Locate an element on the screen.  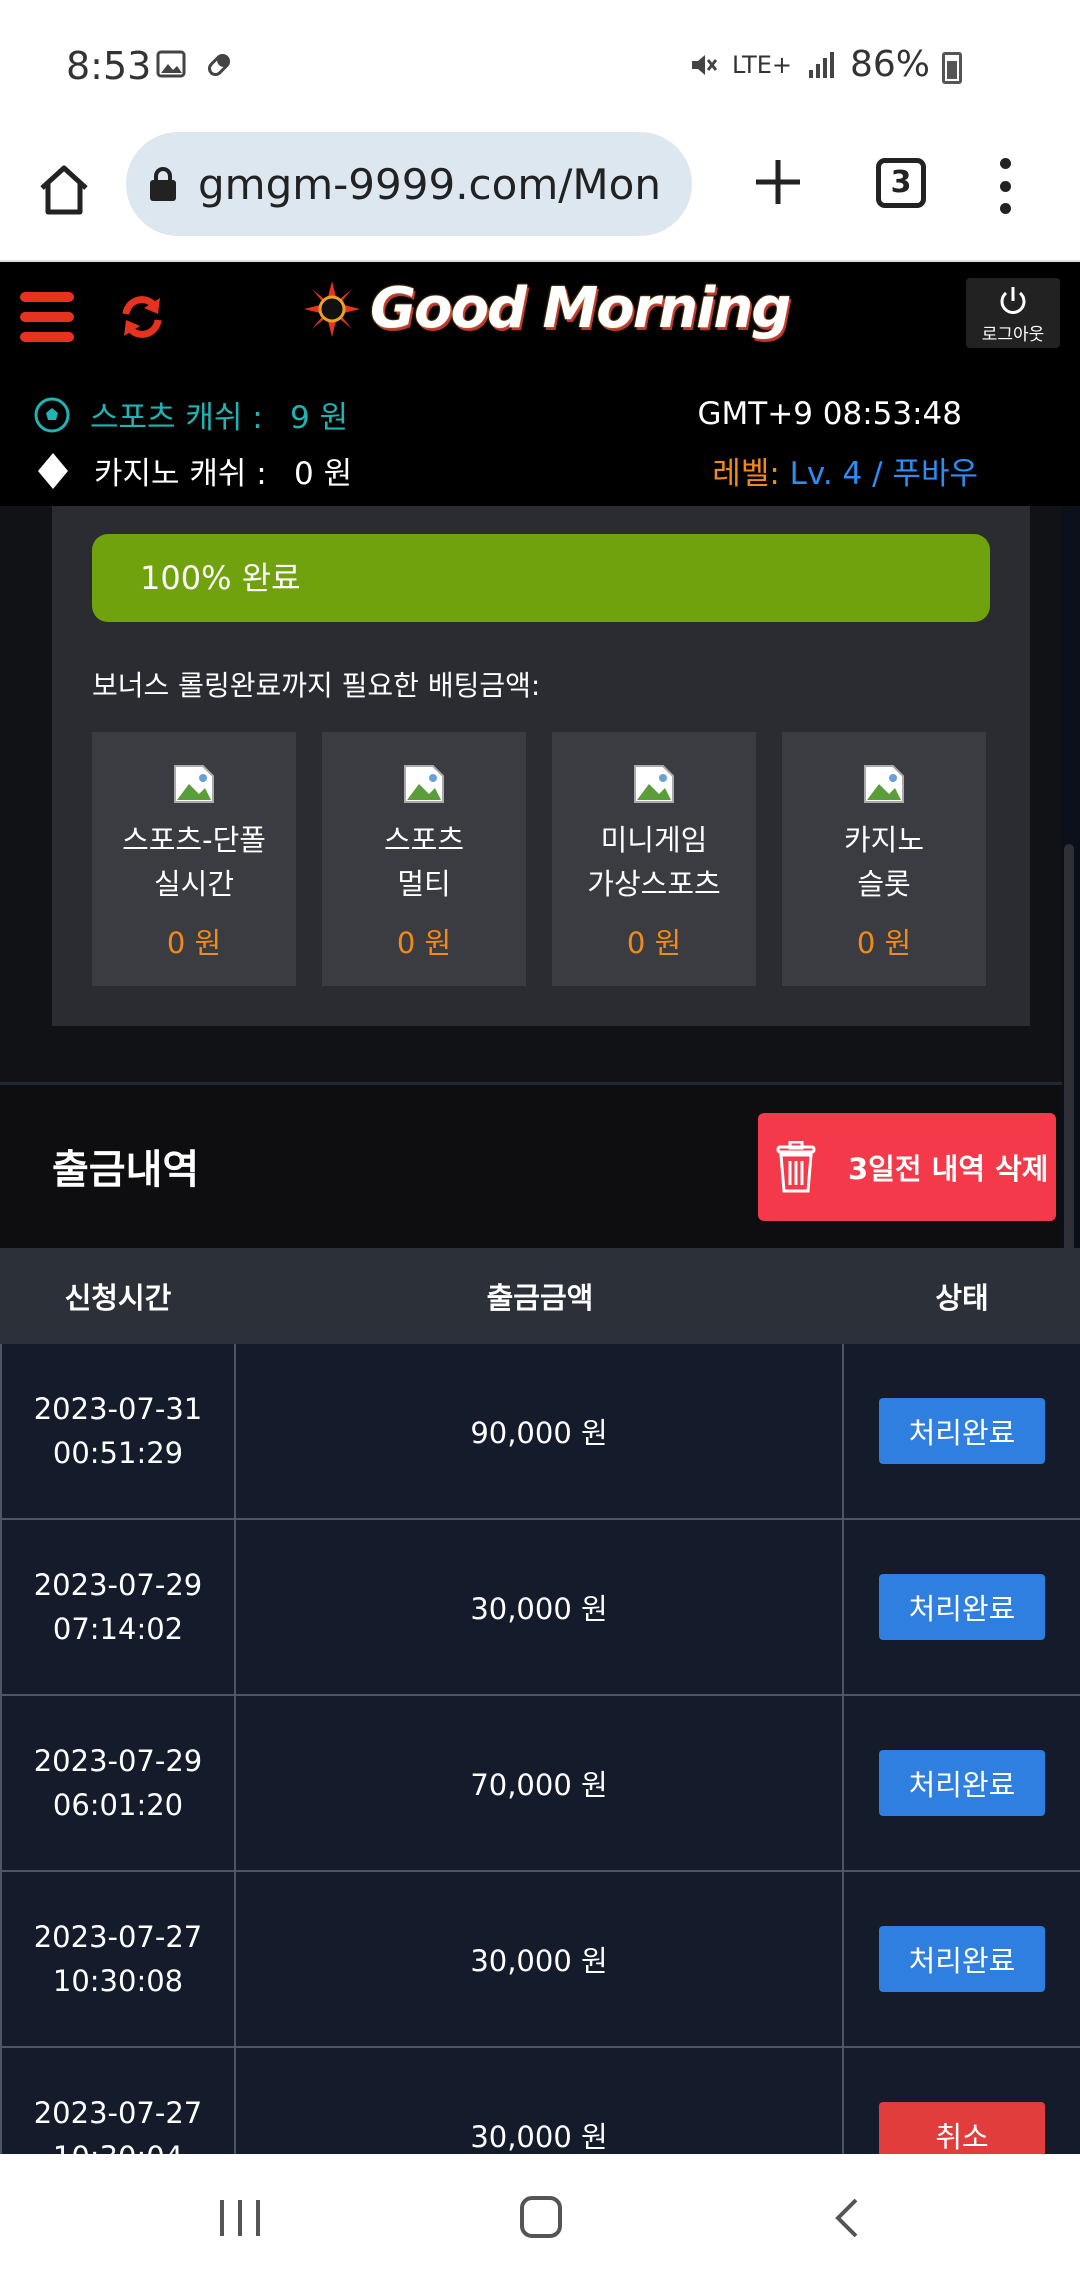
card-line2: 슬롯 is located at coordinates (884, 884).